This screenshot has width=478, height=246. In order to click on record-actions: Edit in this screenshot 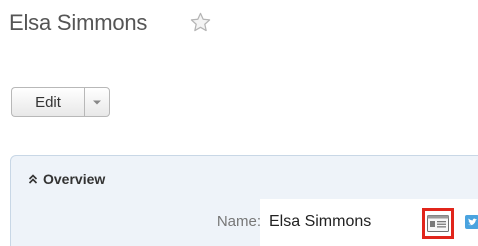, I will do `click(60, 102)`.